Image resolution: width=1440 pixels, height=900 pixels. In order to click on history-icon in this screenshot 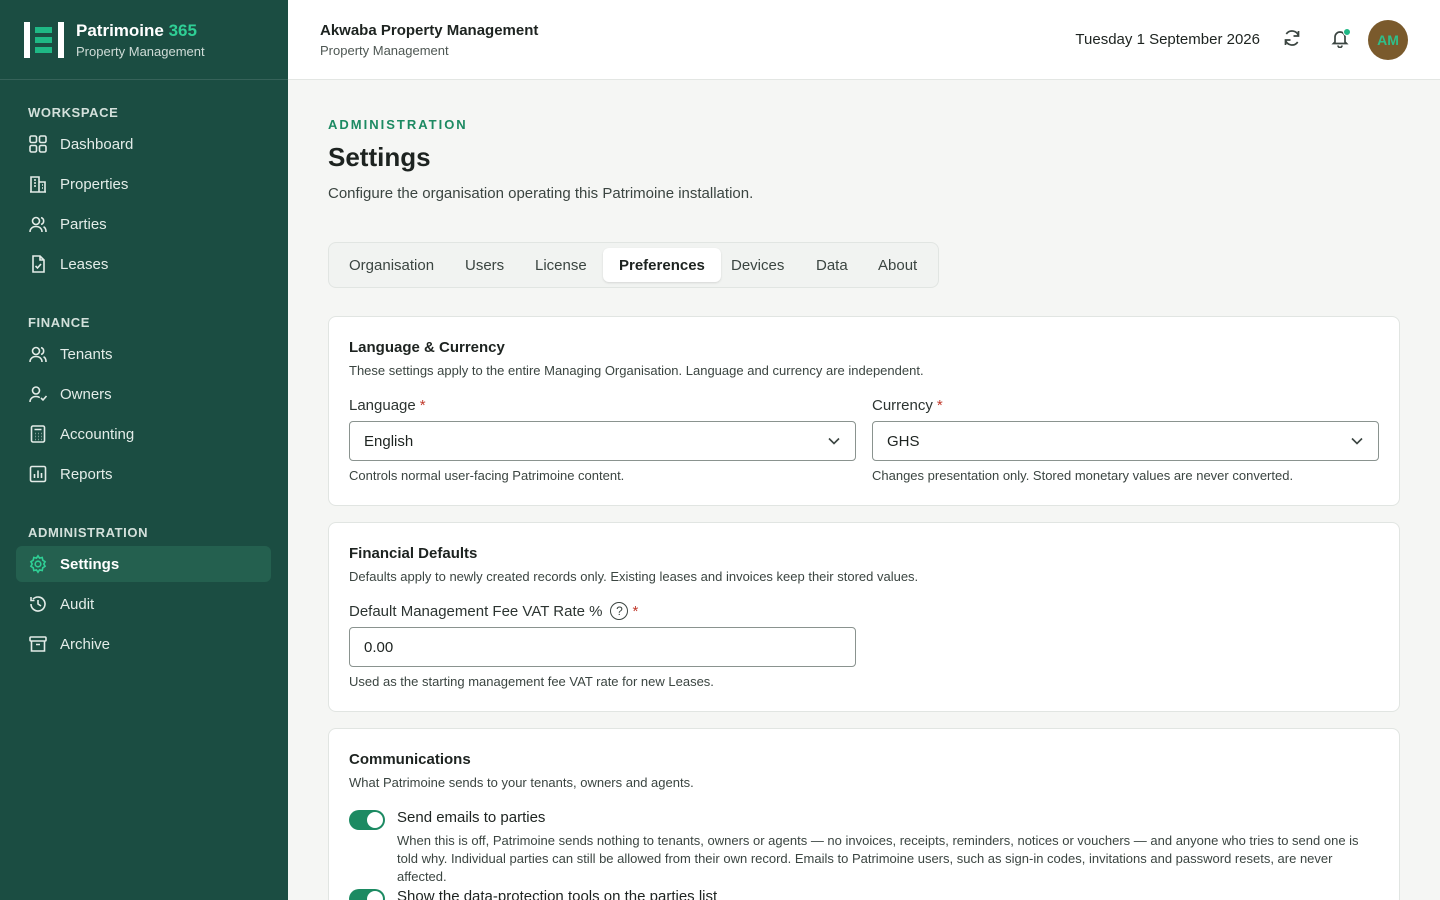, I will do `click(38, 604)`.